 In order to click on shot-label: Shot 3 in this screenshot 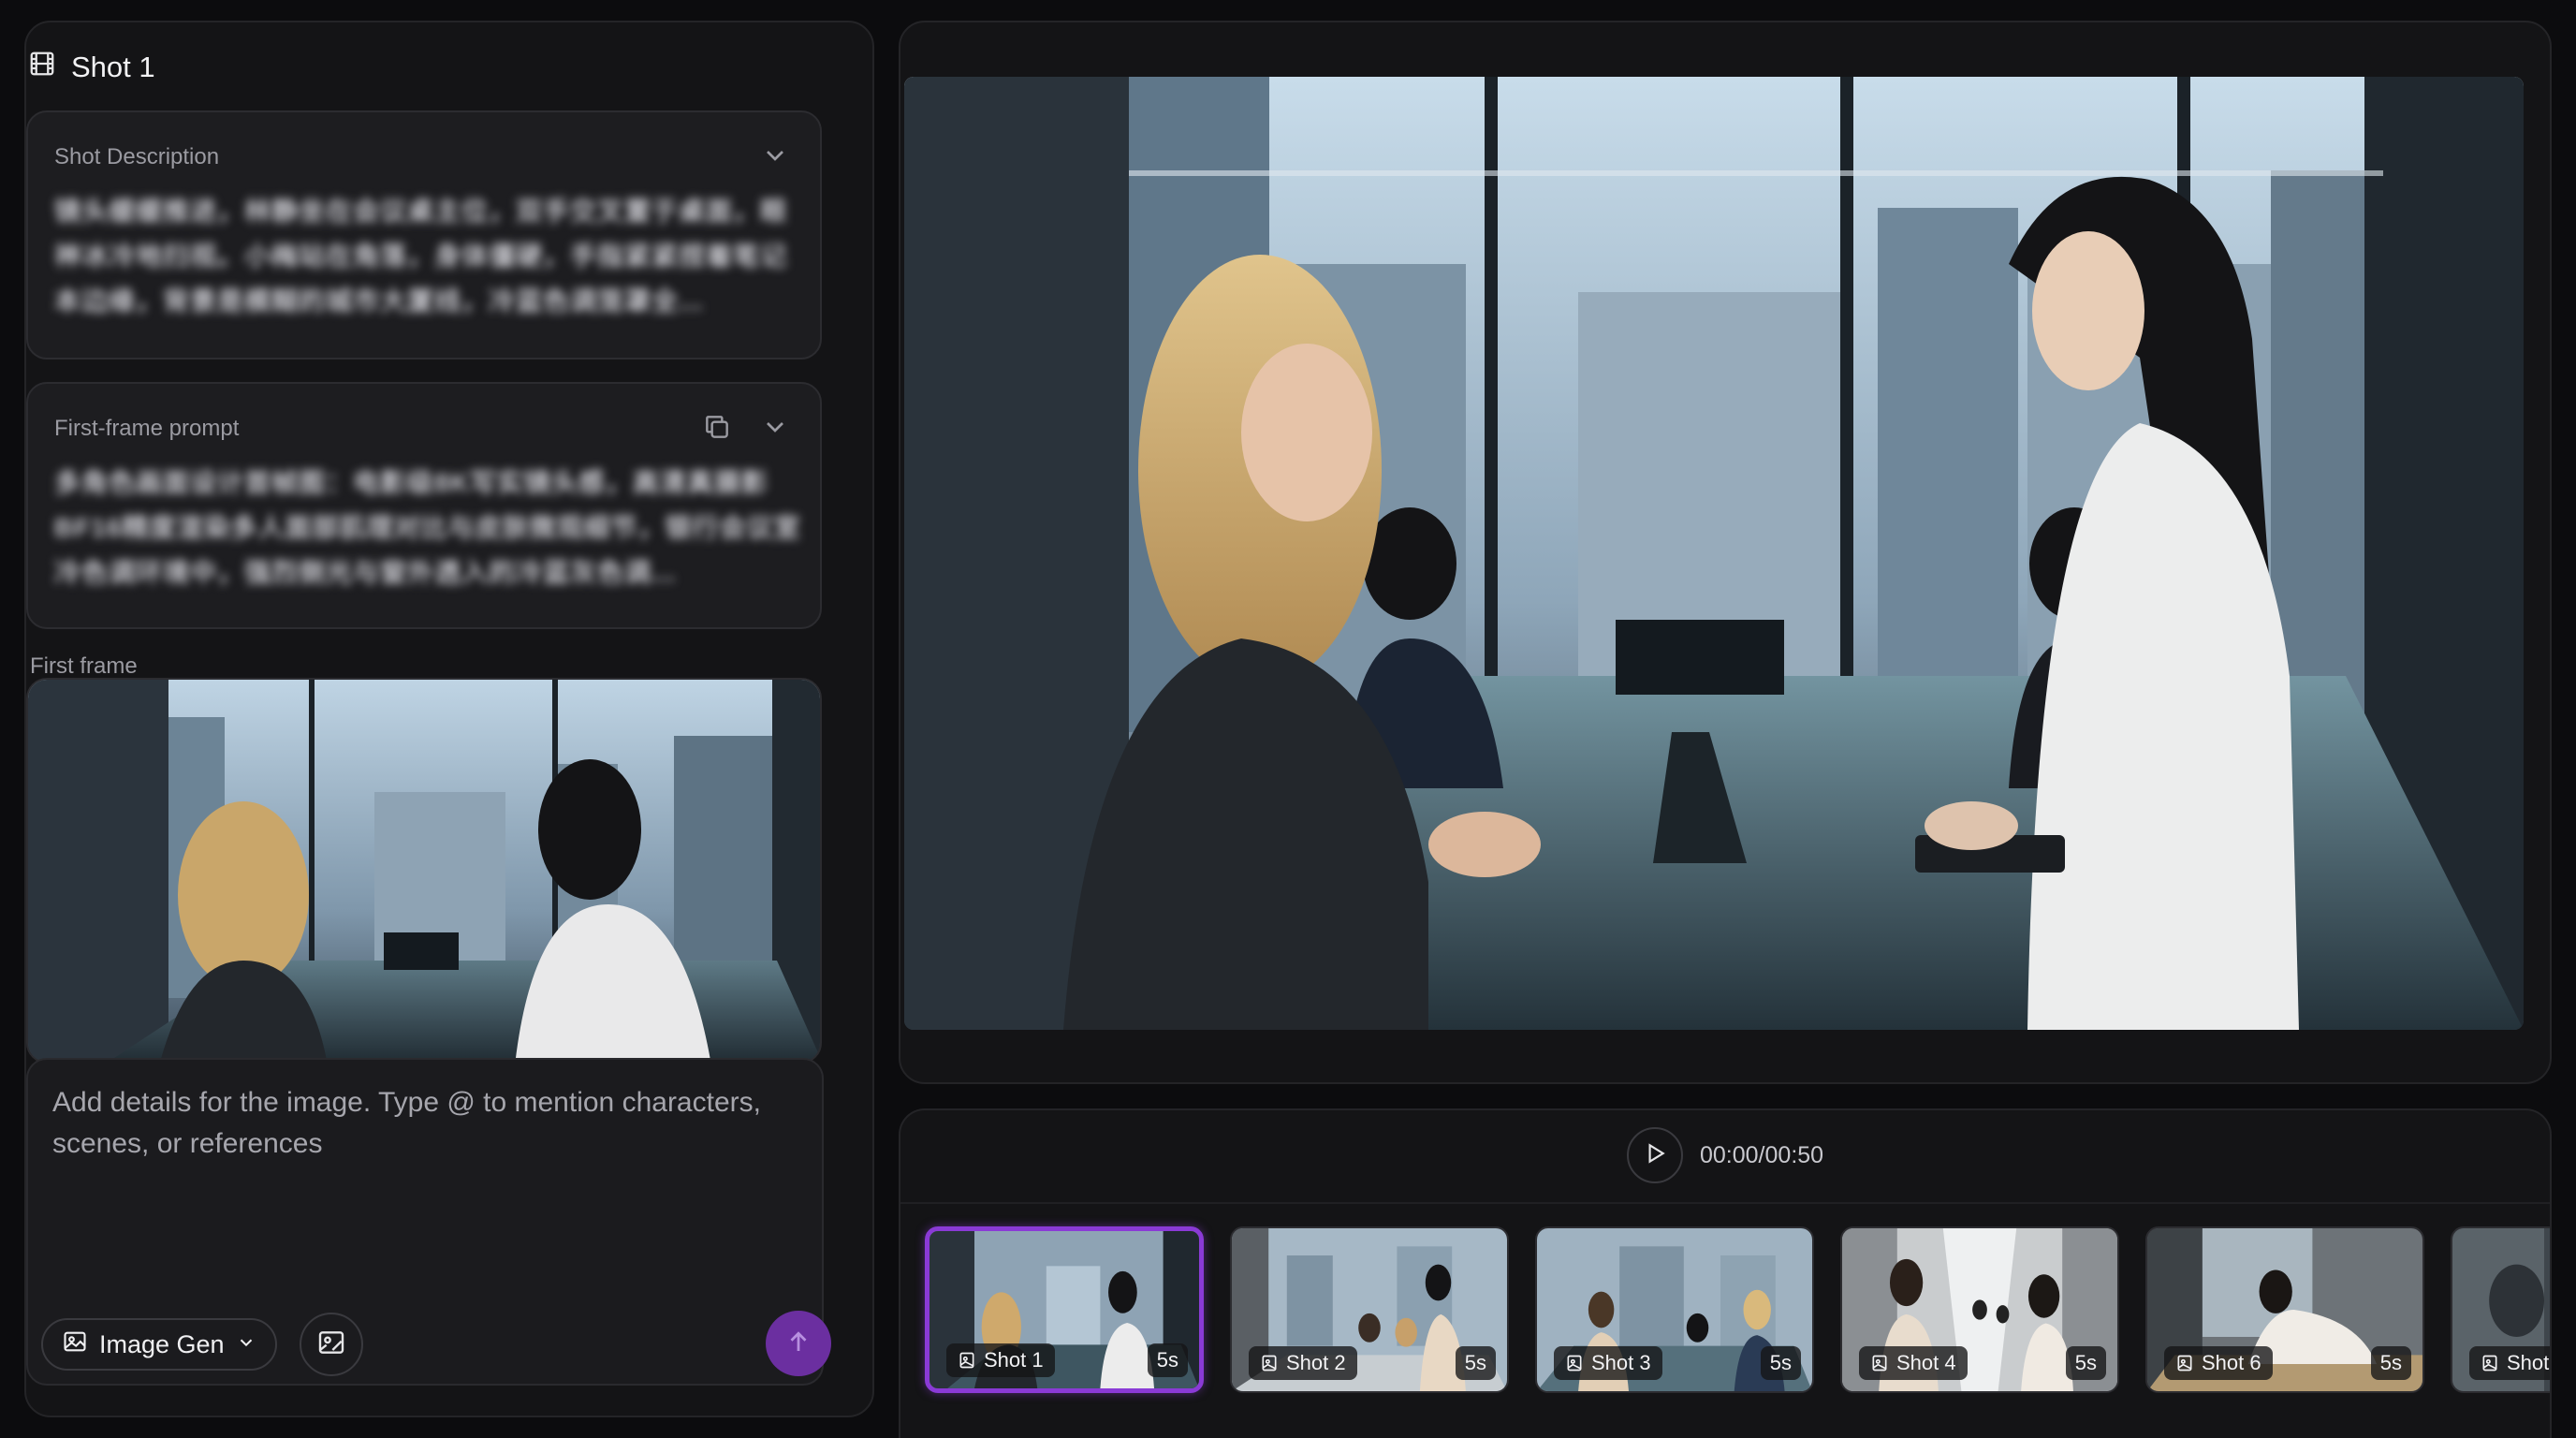, I will do `click(1608, 1363)`.